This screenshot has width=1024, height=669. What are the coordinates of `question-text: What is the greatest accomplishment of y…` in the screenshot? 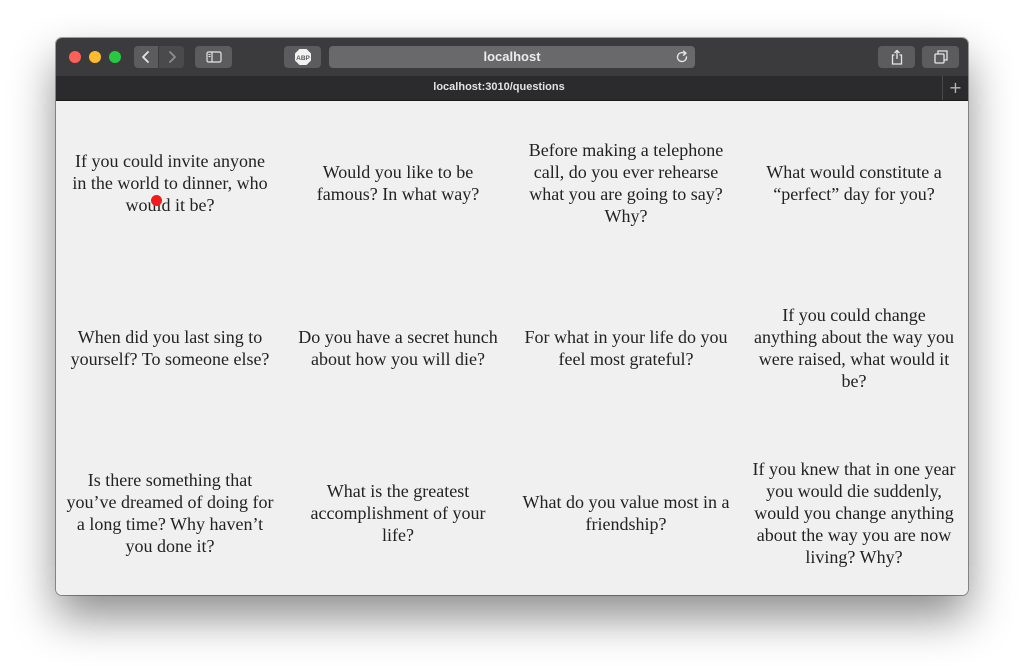 It's located at (398, 512).